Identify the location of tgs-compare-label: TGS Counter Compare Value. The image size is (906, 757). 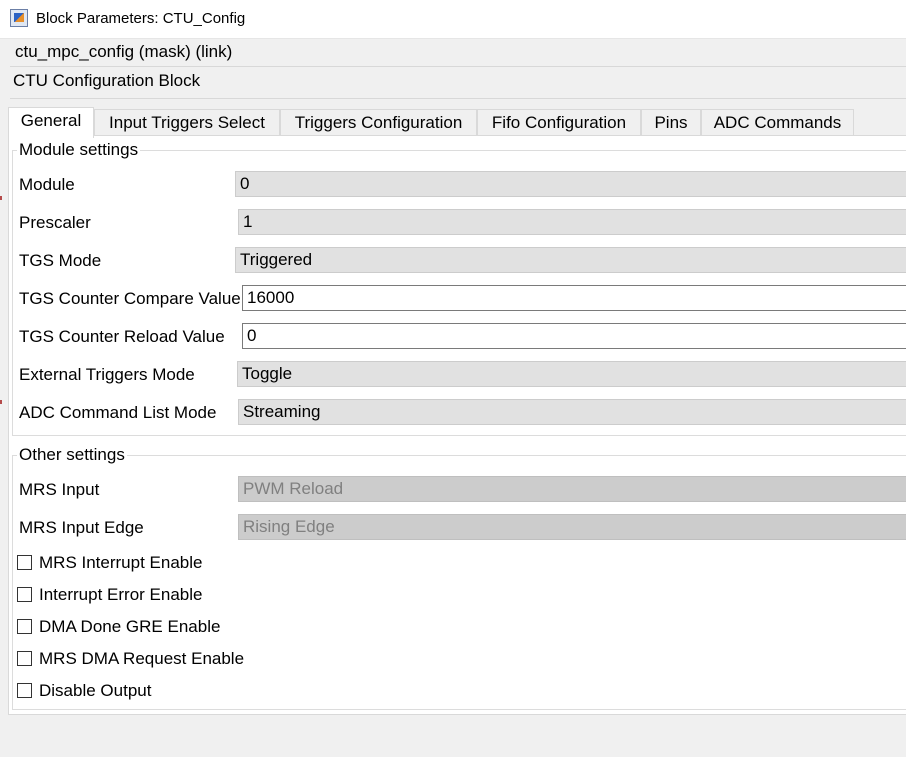
(130, 298).